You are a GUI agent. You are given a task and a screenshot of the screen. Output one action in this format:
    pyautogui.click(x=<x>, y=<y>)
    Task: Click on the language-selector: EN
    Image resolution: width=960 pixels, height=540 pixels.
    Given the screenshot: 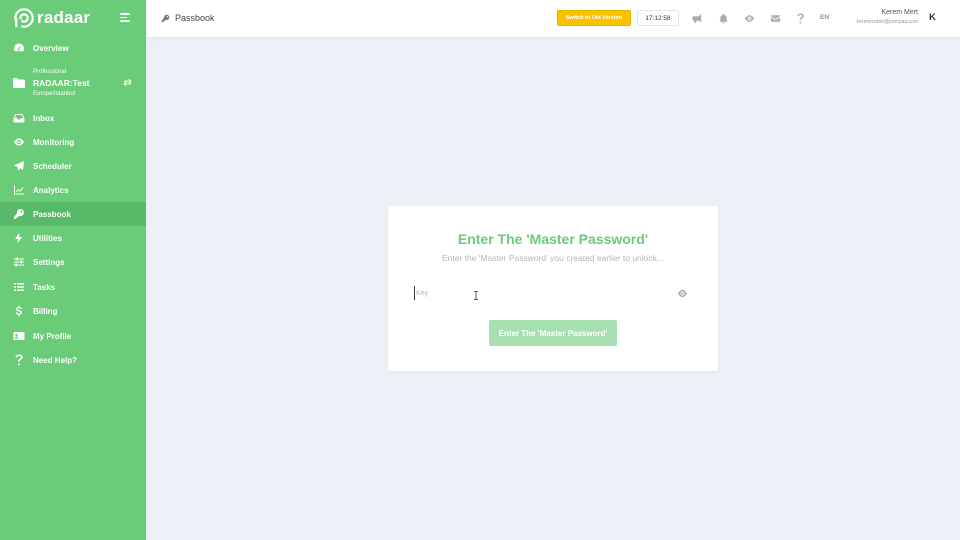 What is the action you would take?
    pyautogui.click(x=824, y=17)
    